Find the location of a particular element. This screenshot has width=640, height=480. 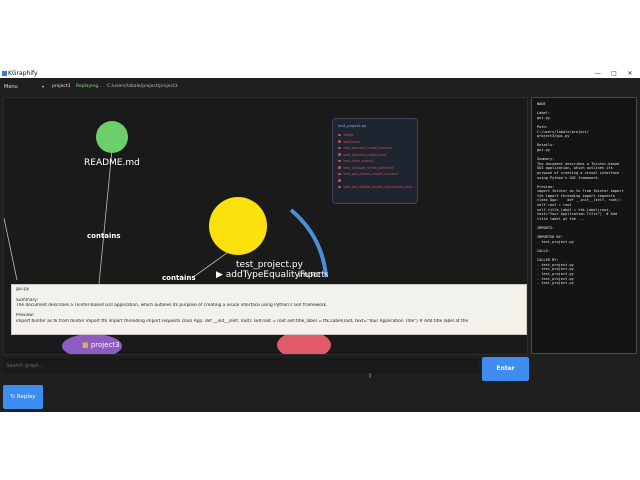

text-cursor-icon: I is located at coordinates (370, 376).